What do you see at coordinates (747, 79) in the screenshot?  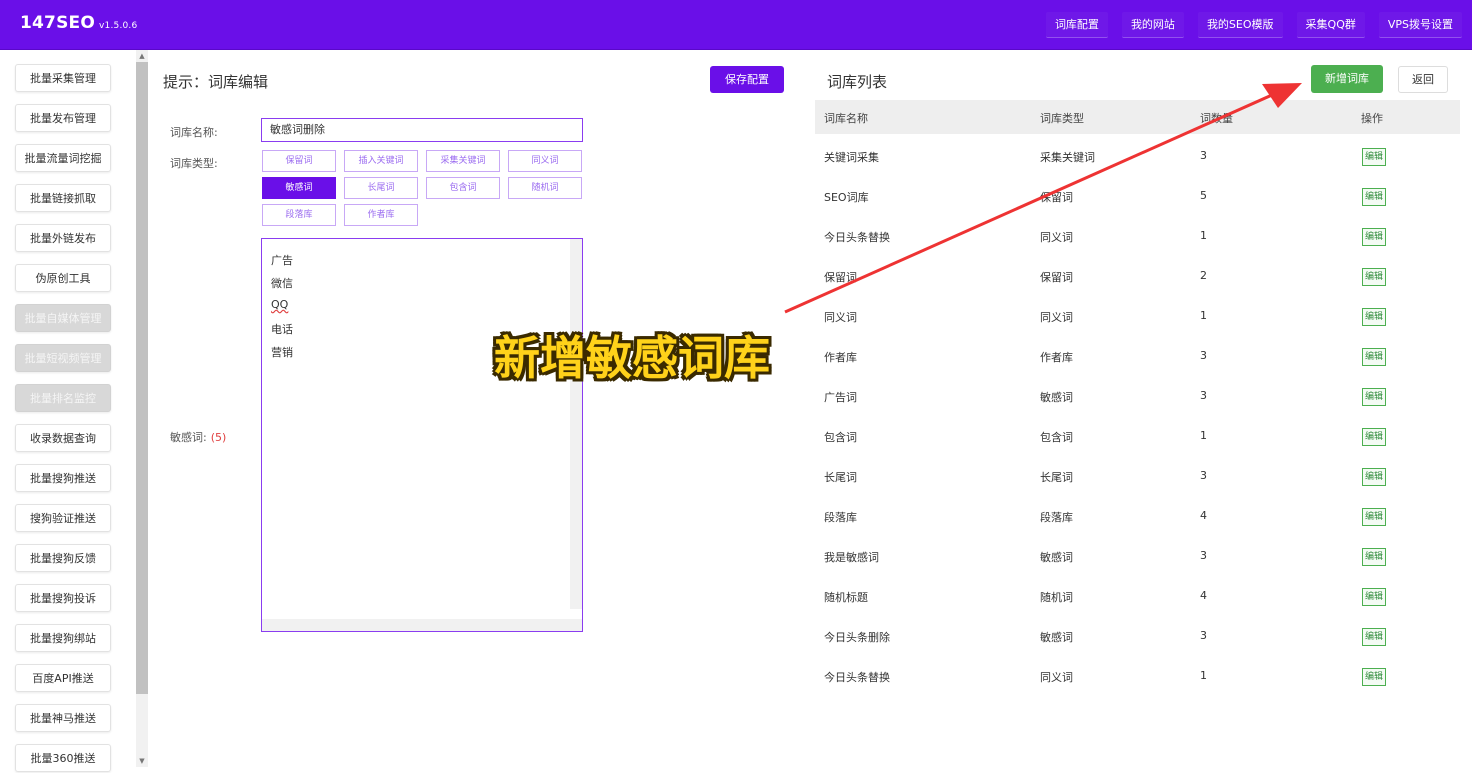 I see `save-config-button: 保存配置` at bounding box center [747, 79].